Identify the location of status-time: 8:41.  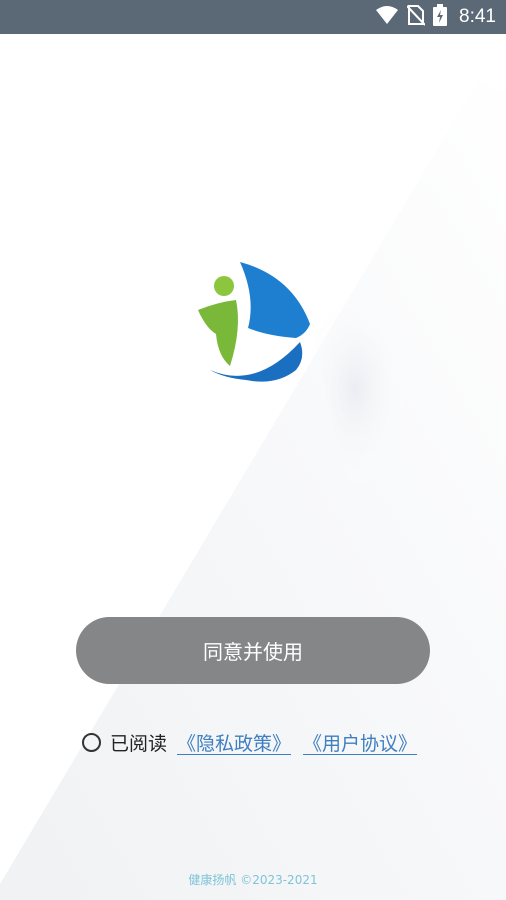
(477, 16).